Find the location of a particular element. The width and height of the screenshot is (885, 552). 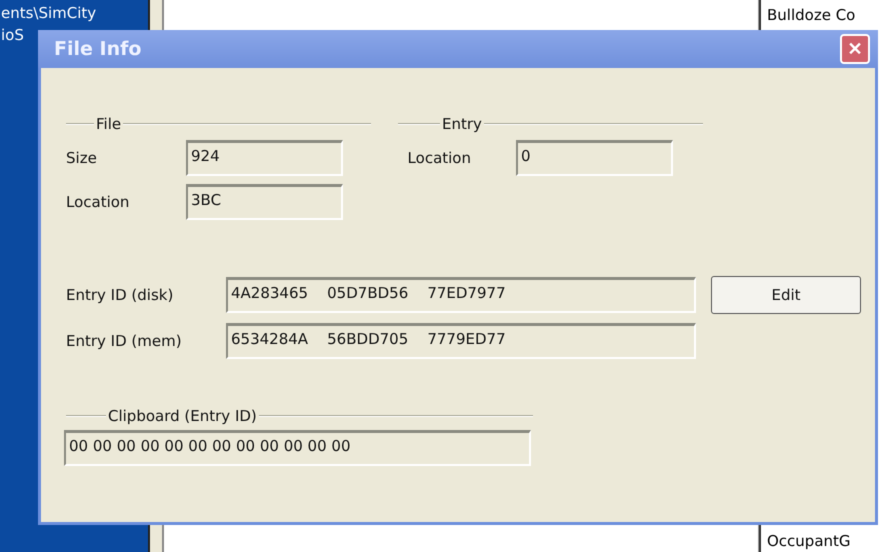

value-field: 924 is located at coordinates (264, 158).